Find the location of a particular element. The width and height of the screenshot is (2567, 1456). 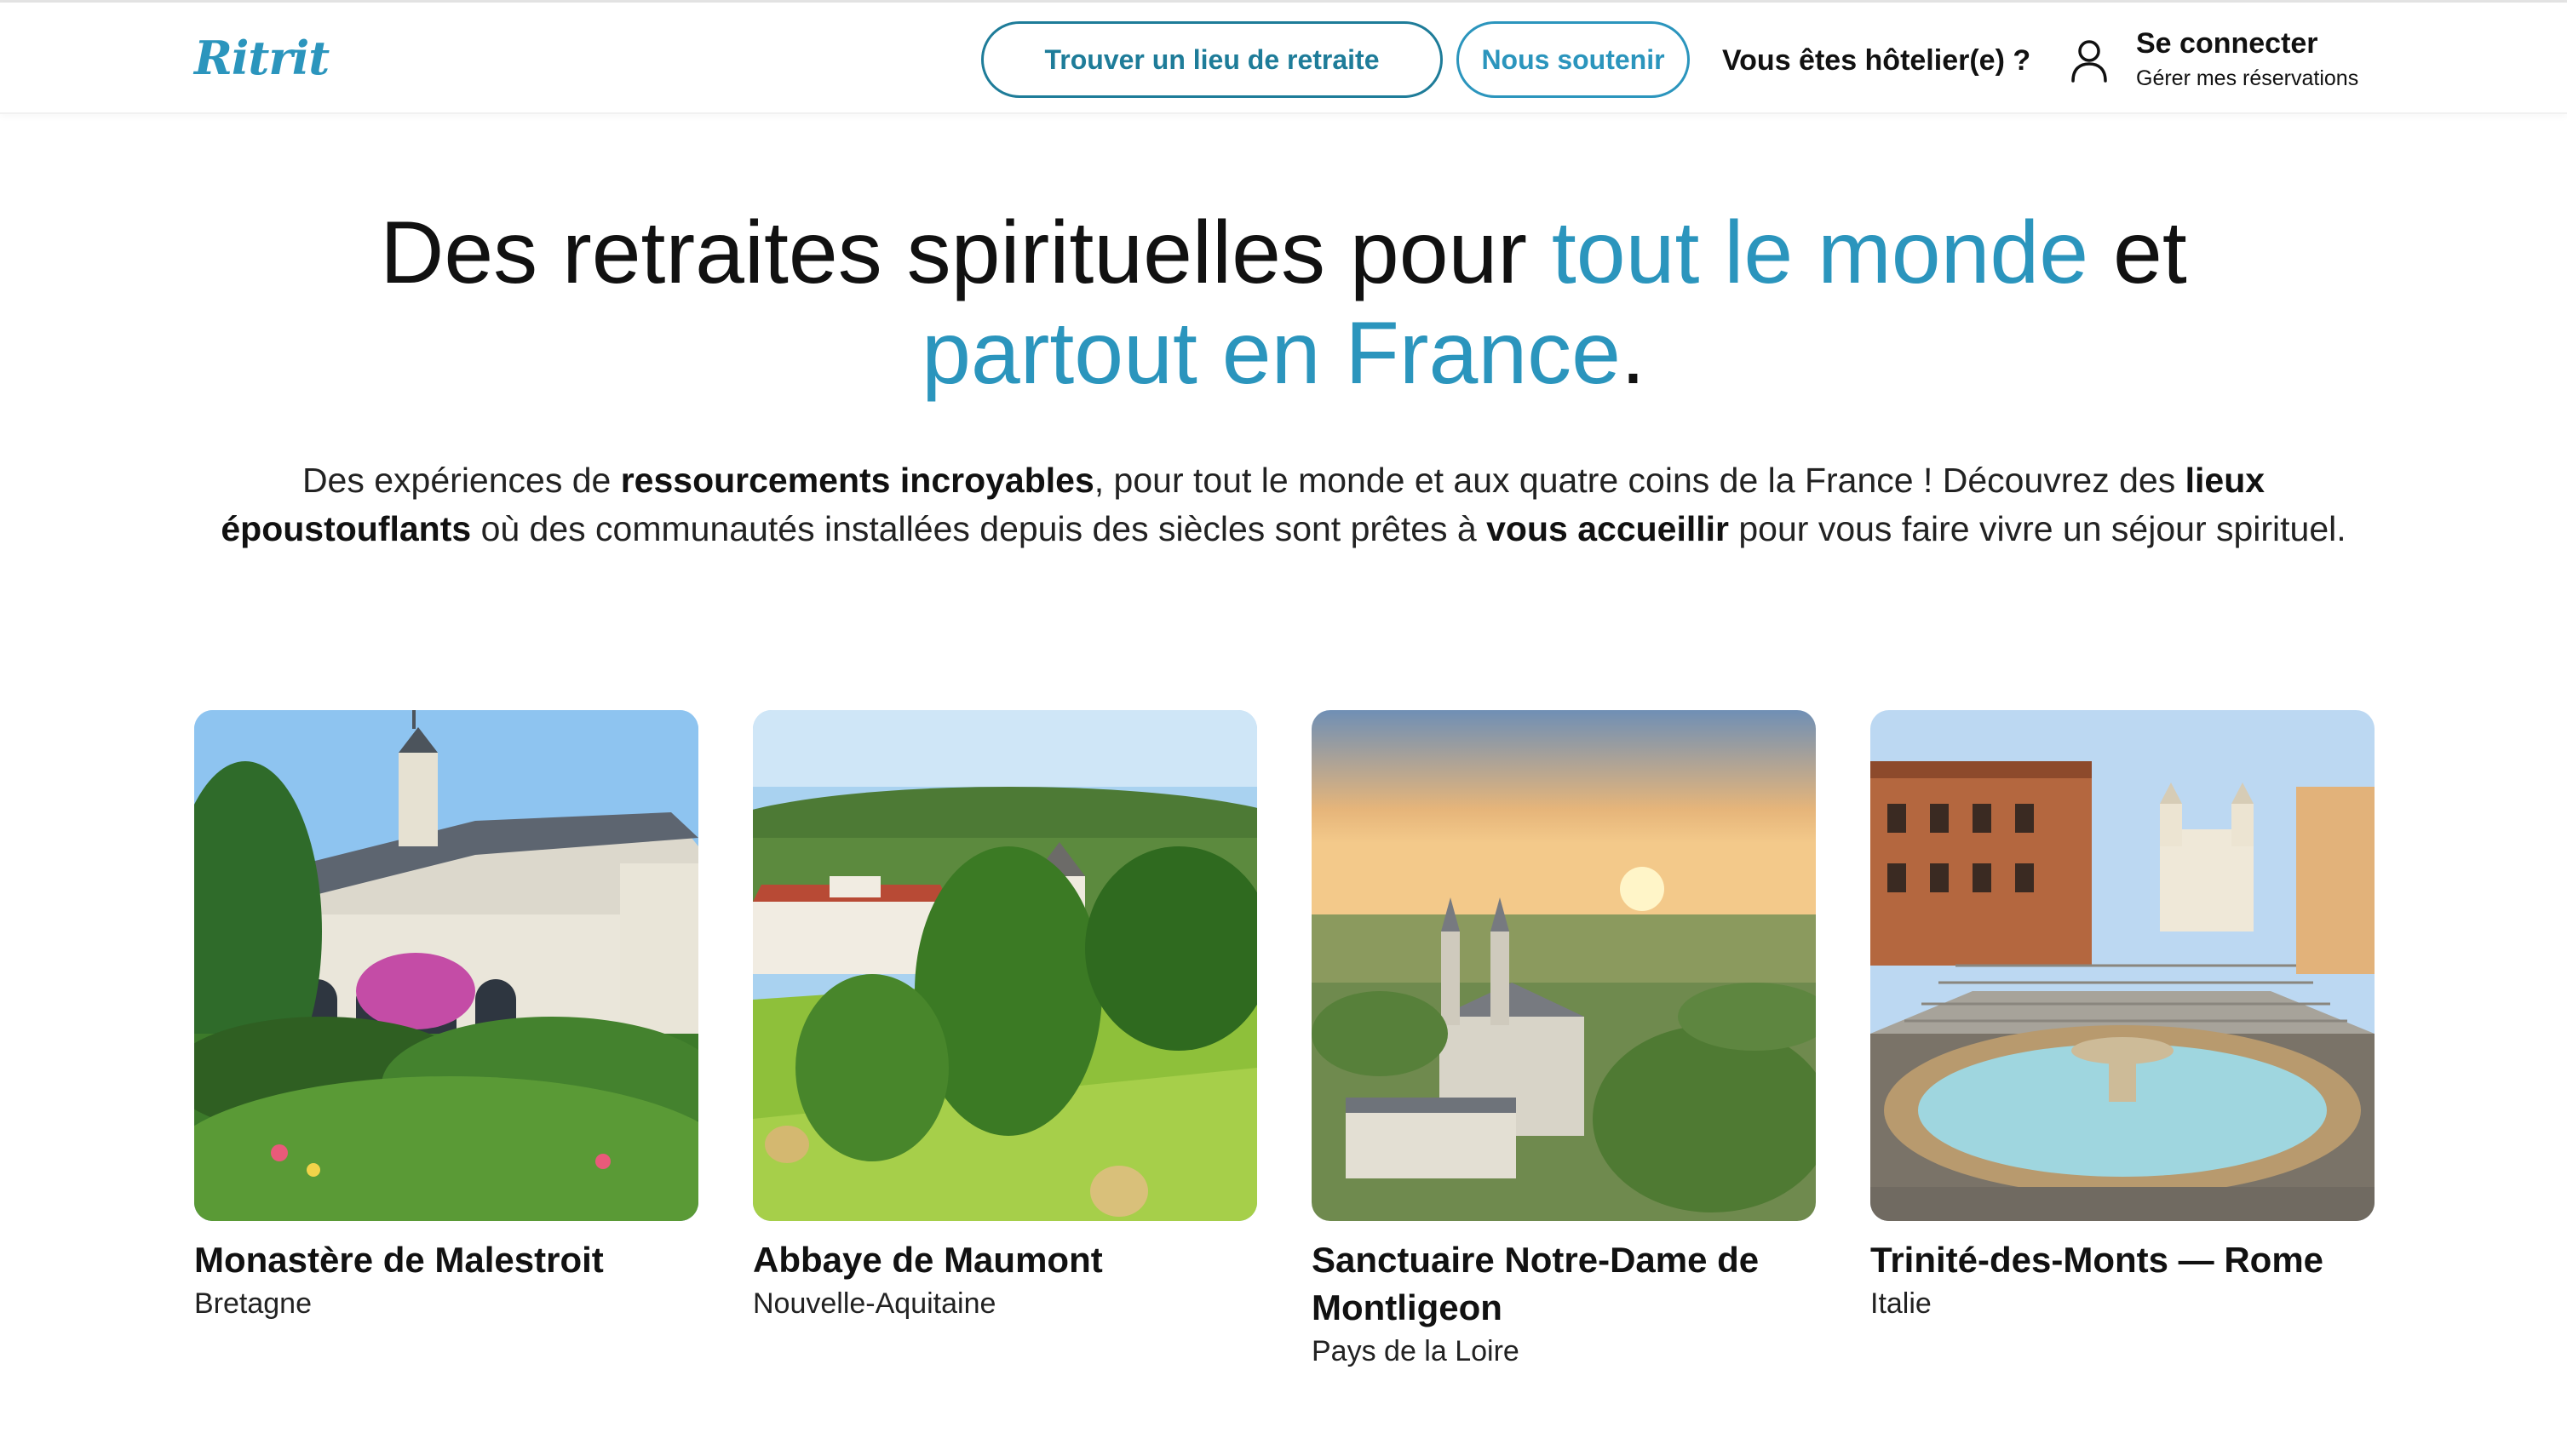

hero-title-part: . is located at coordinates (1633, 353).